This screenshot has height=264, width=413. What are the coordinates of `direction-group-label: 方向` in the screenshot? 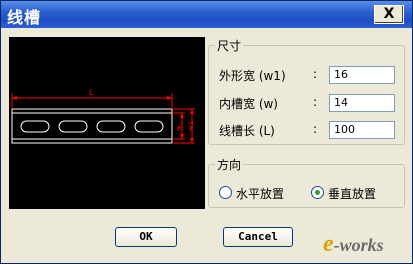 It's located at (229, 164).